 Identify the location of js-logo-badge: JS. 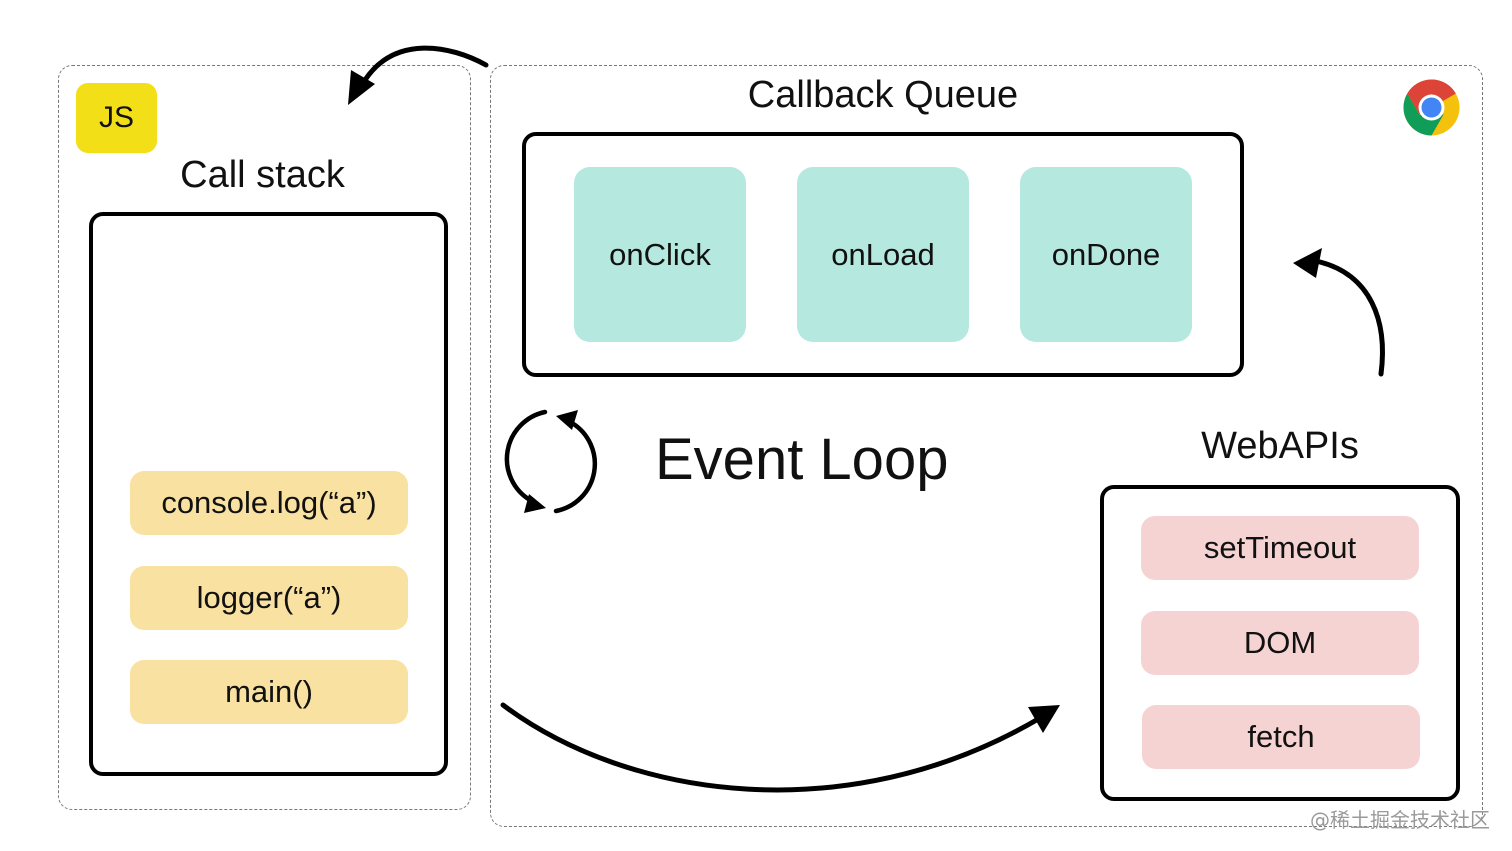
(116, 118).